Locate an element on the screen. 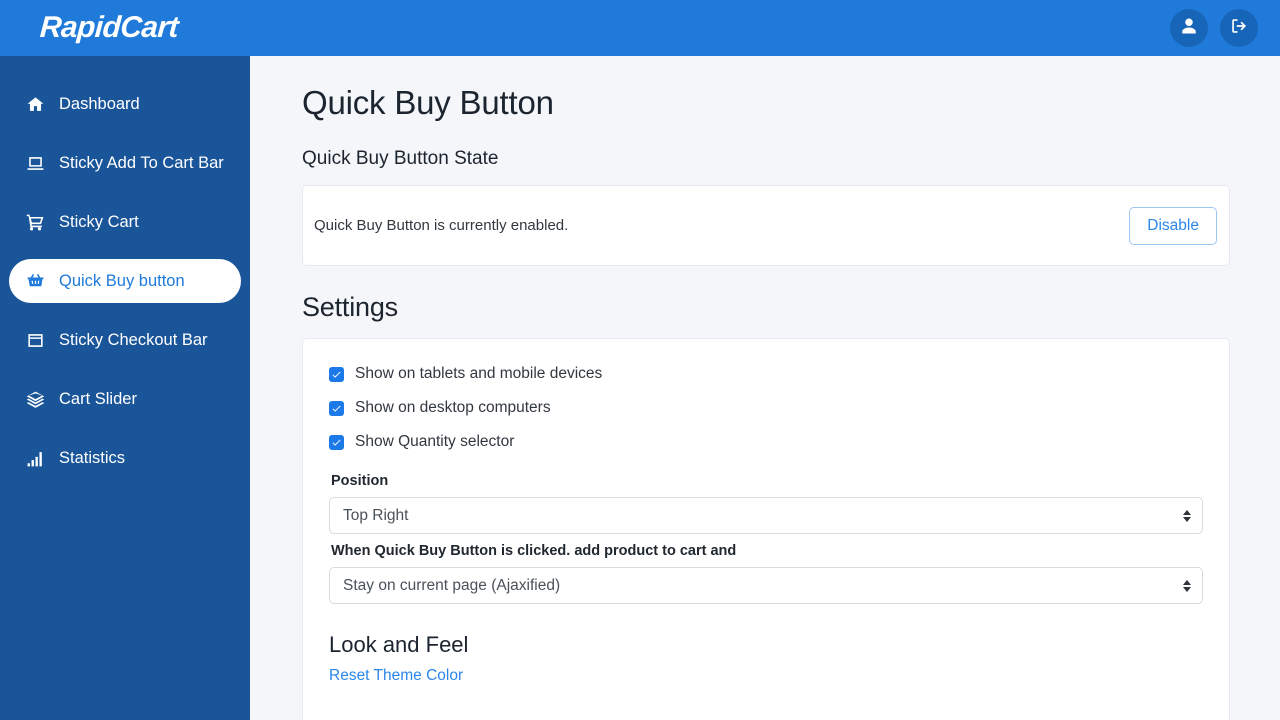 The height and width of the screenshot is (720, 1280). layers-icon is located at coordinates (35, 399).